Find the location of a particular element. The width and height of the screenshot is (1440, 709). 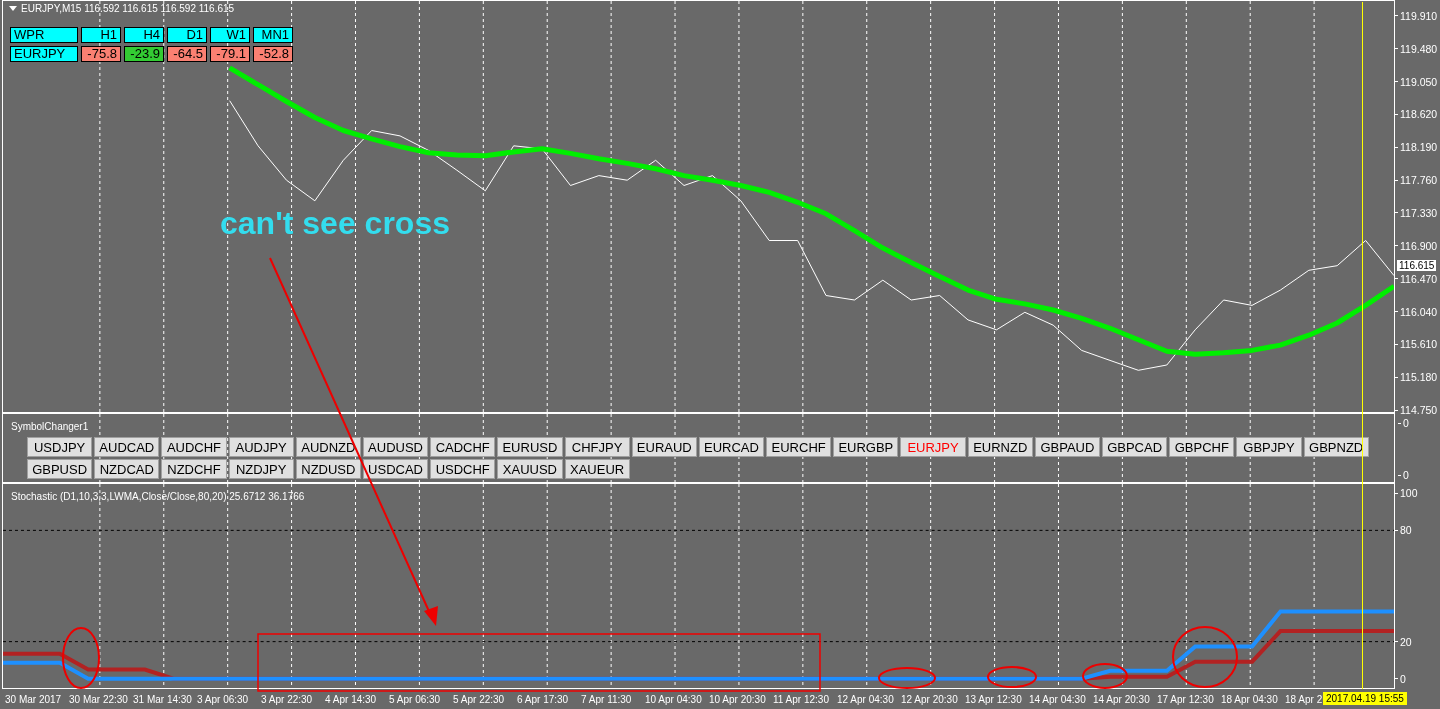

value-cell: -23.9 is located at coordinates (144, 54).